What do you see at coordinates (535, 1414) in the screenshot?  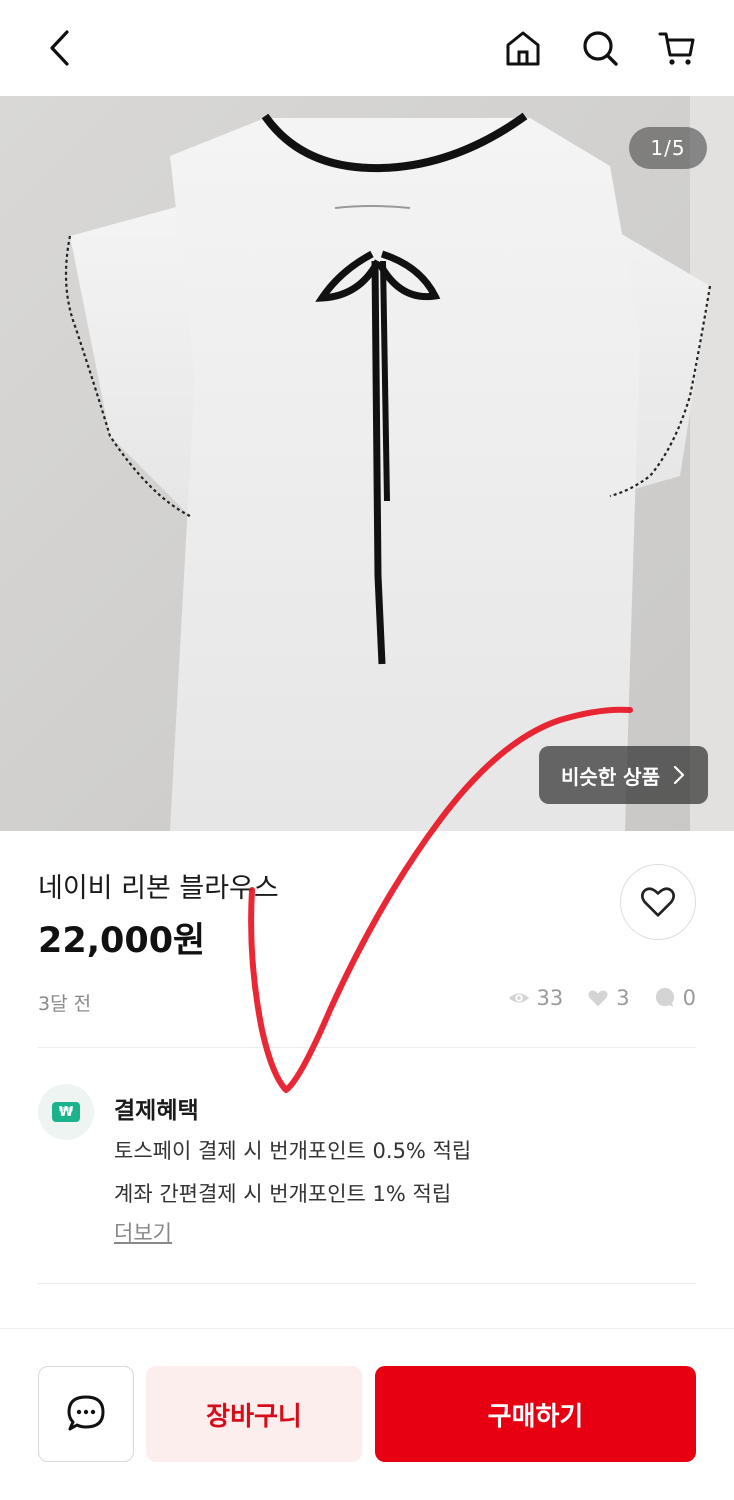 I see `buy-now-button: 구매하기` at bounding box center [535, 1414].